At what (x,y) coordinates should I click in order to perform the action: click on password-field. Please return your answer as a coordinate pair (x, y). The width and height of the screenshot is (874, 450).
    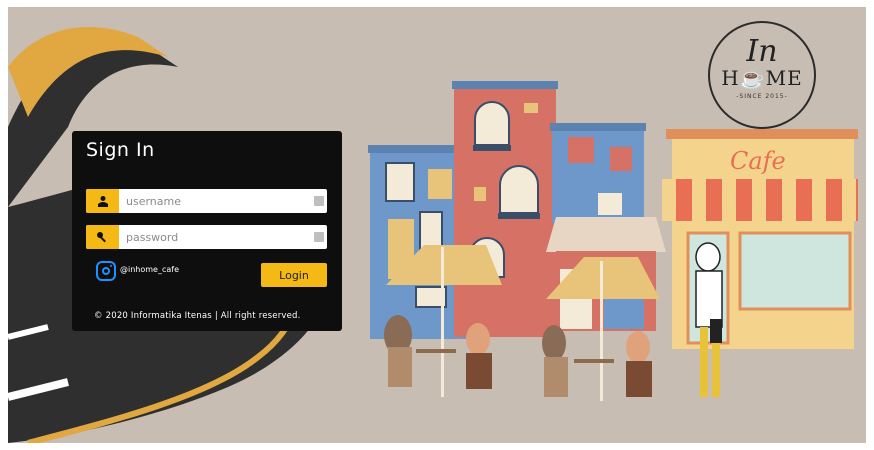
    Looking at the image, I should click on (206, 237).